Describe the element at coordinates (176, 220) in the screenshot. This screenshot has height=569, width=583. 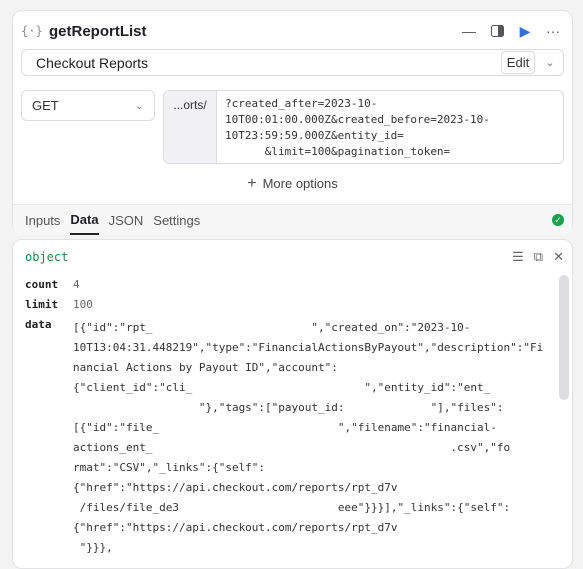
I see `tab-settings: Settings` at that location.